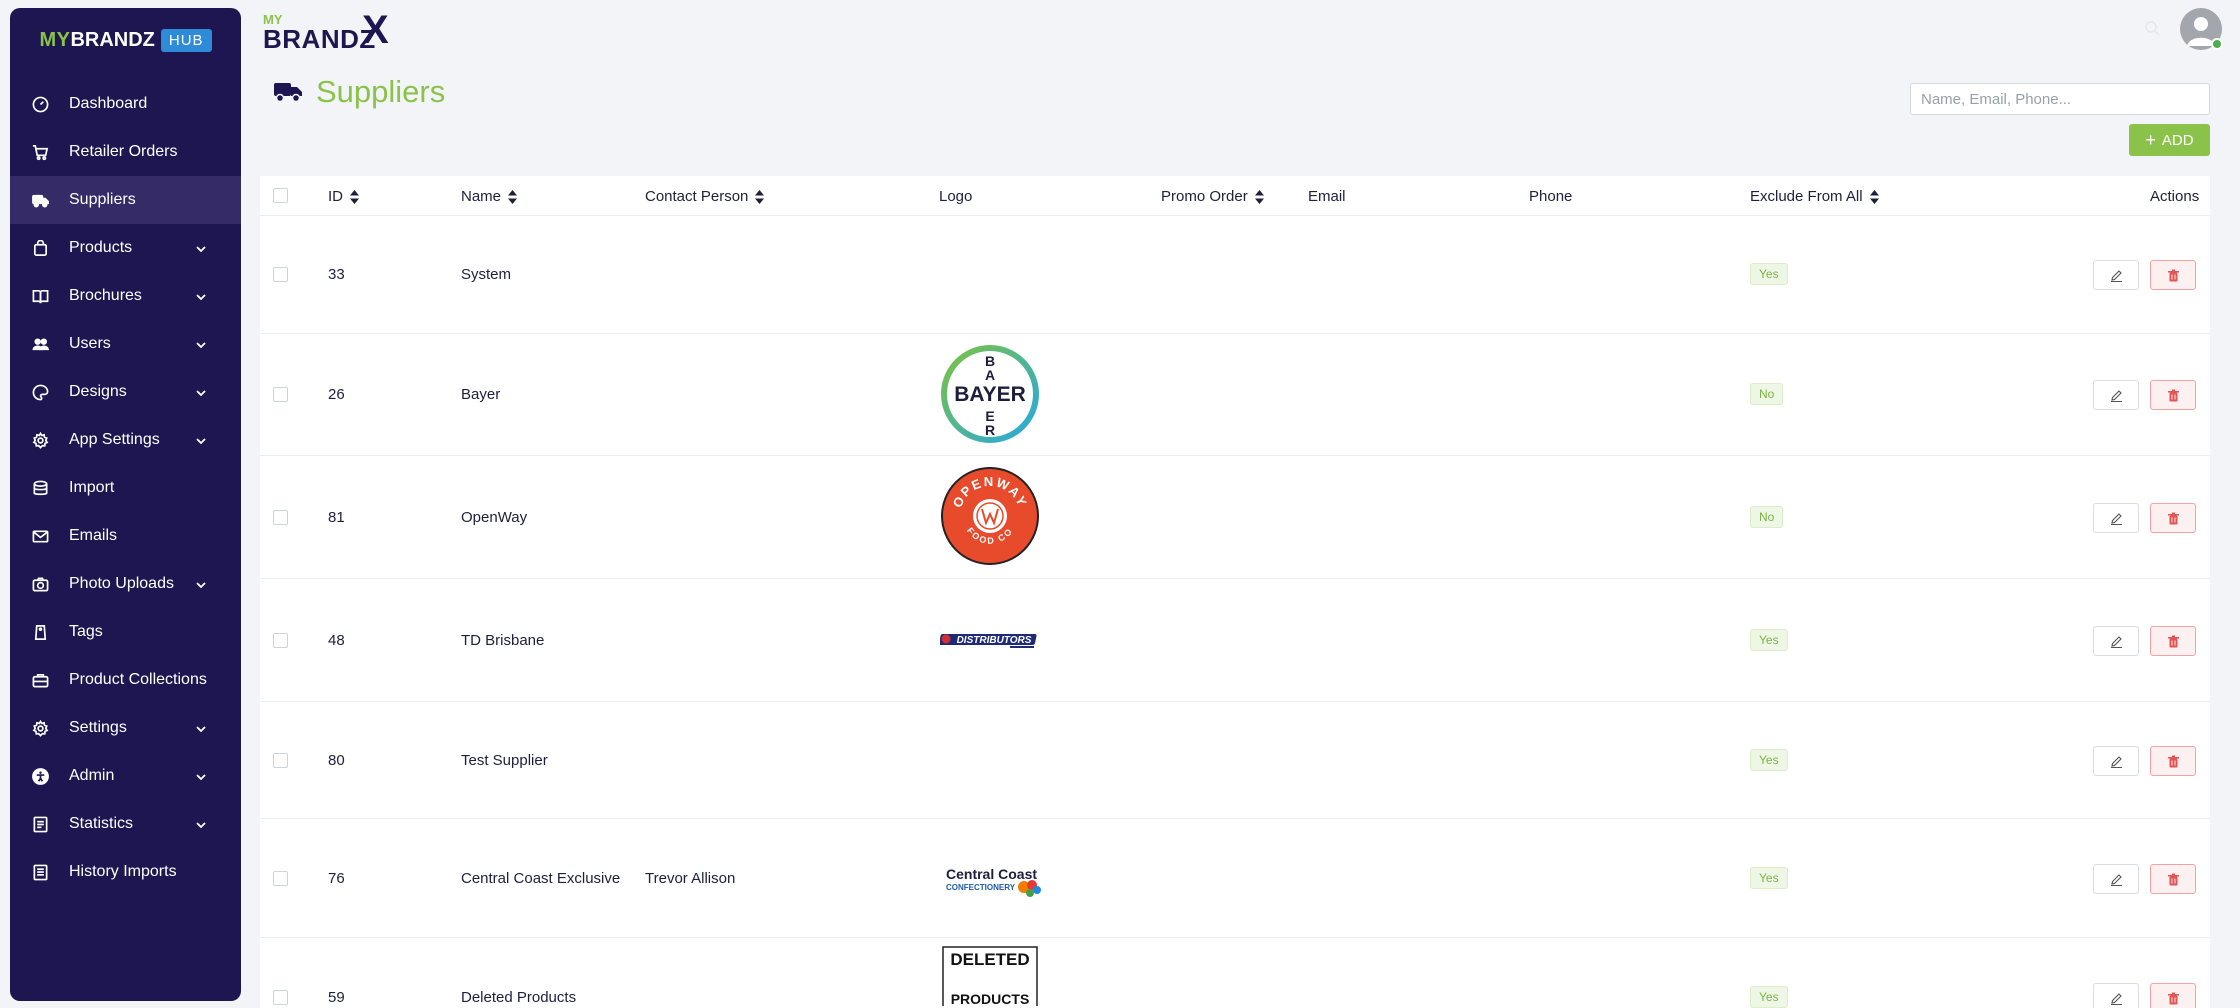  Describe the element at coordinates (955, 196) in the screenshot. I see `column-header-logo: Logo` at that location.